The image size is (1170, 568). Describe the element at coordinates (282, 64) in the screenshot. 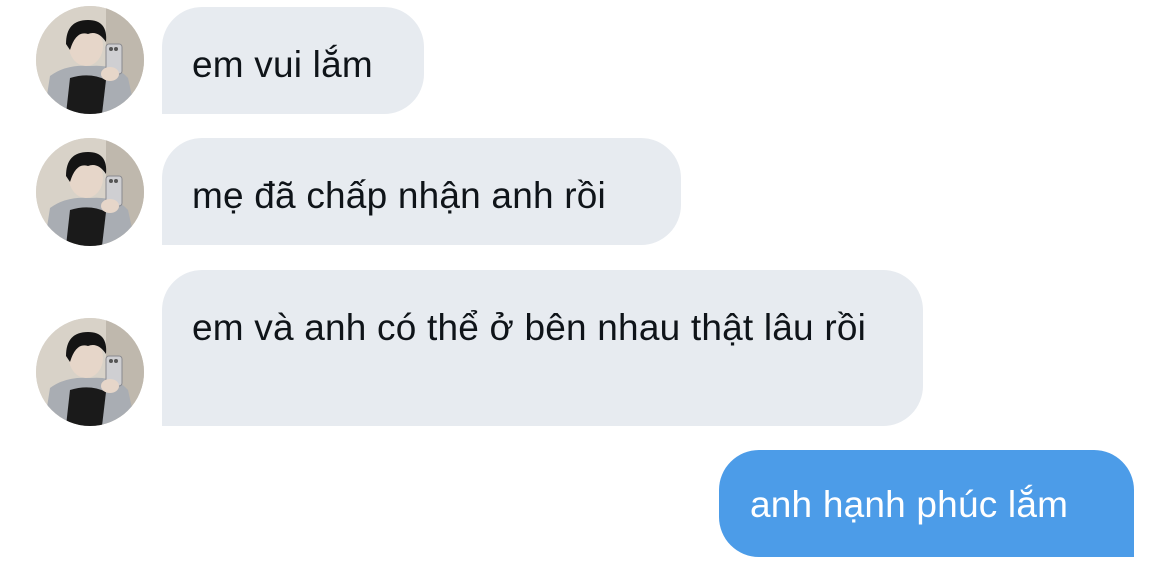

I see `message-text: em vui lắm` at that location.